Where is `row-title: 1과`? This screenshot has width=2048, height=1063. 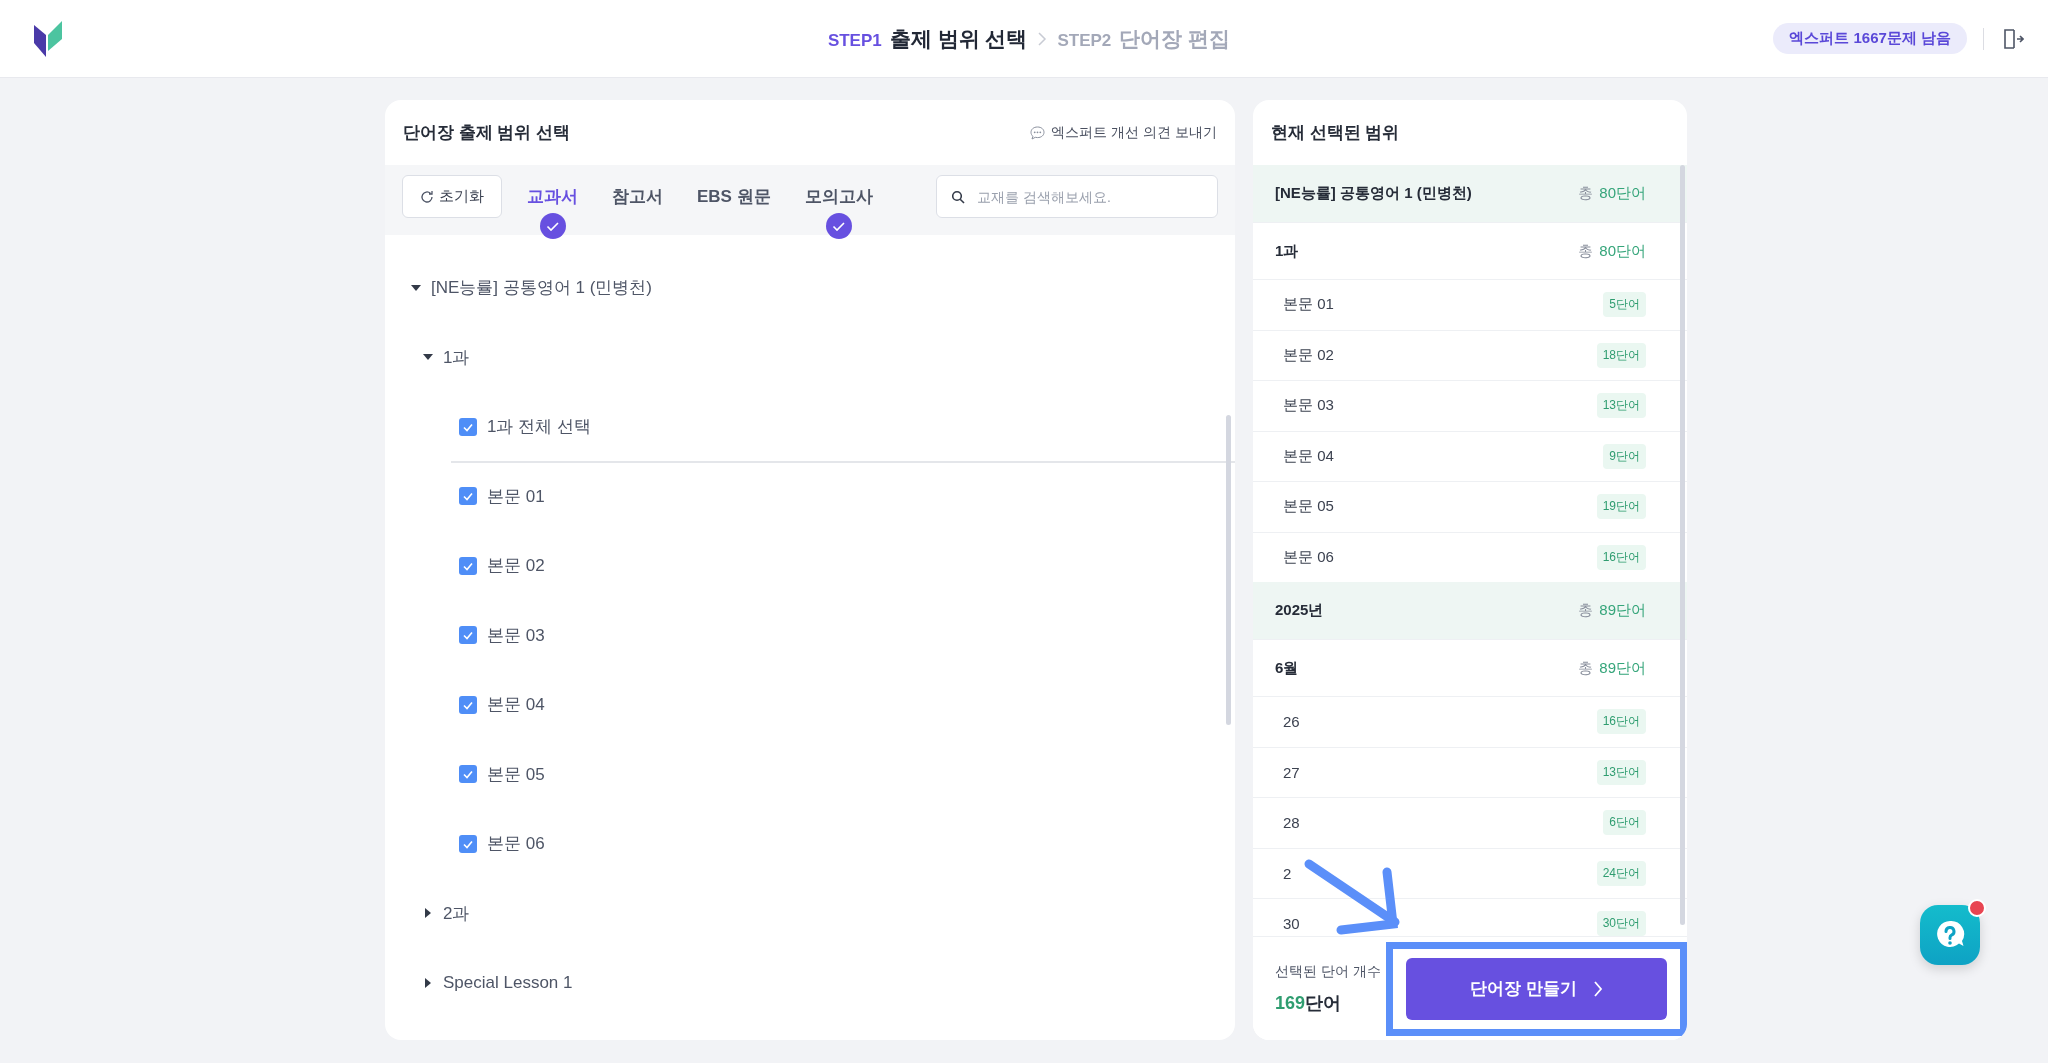 row-title: 1과 is located at coordinates (1287, 251).